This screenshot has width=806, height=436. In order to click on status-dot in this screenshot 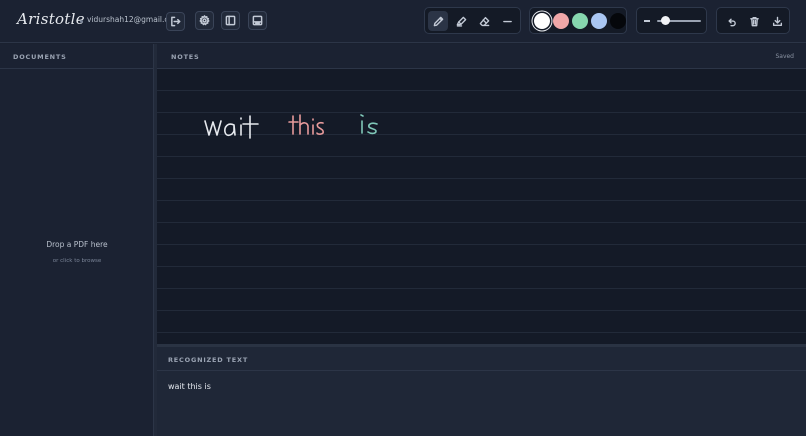, I will do `click(81, 21)`.